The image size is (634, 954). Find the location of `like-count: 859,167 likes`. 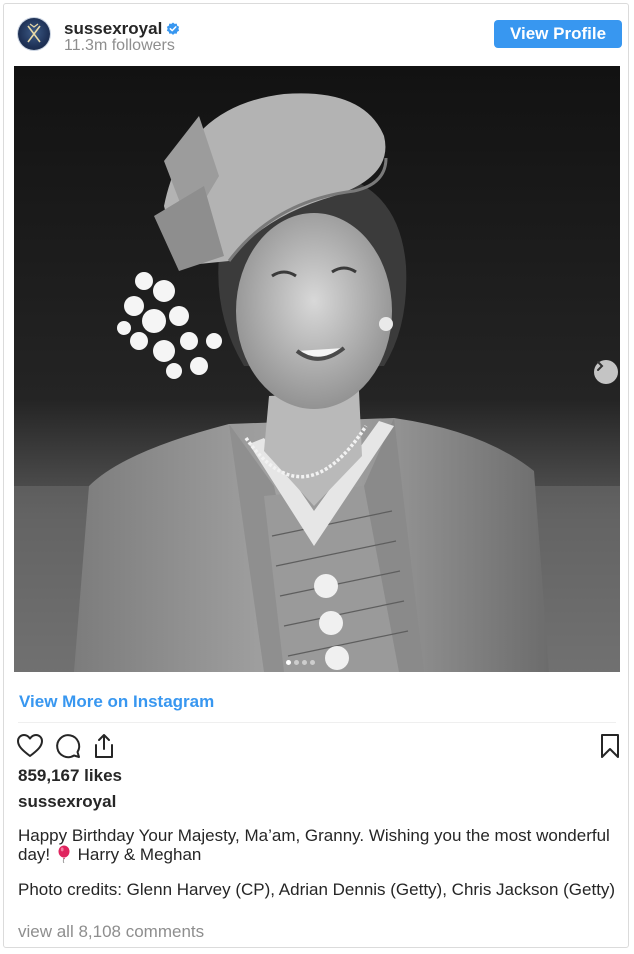

like-count: 859,167 likes is located at coordinates (70, 776).